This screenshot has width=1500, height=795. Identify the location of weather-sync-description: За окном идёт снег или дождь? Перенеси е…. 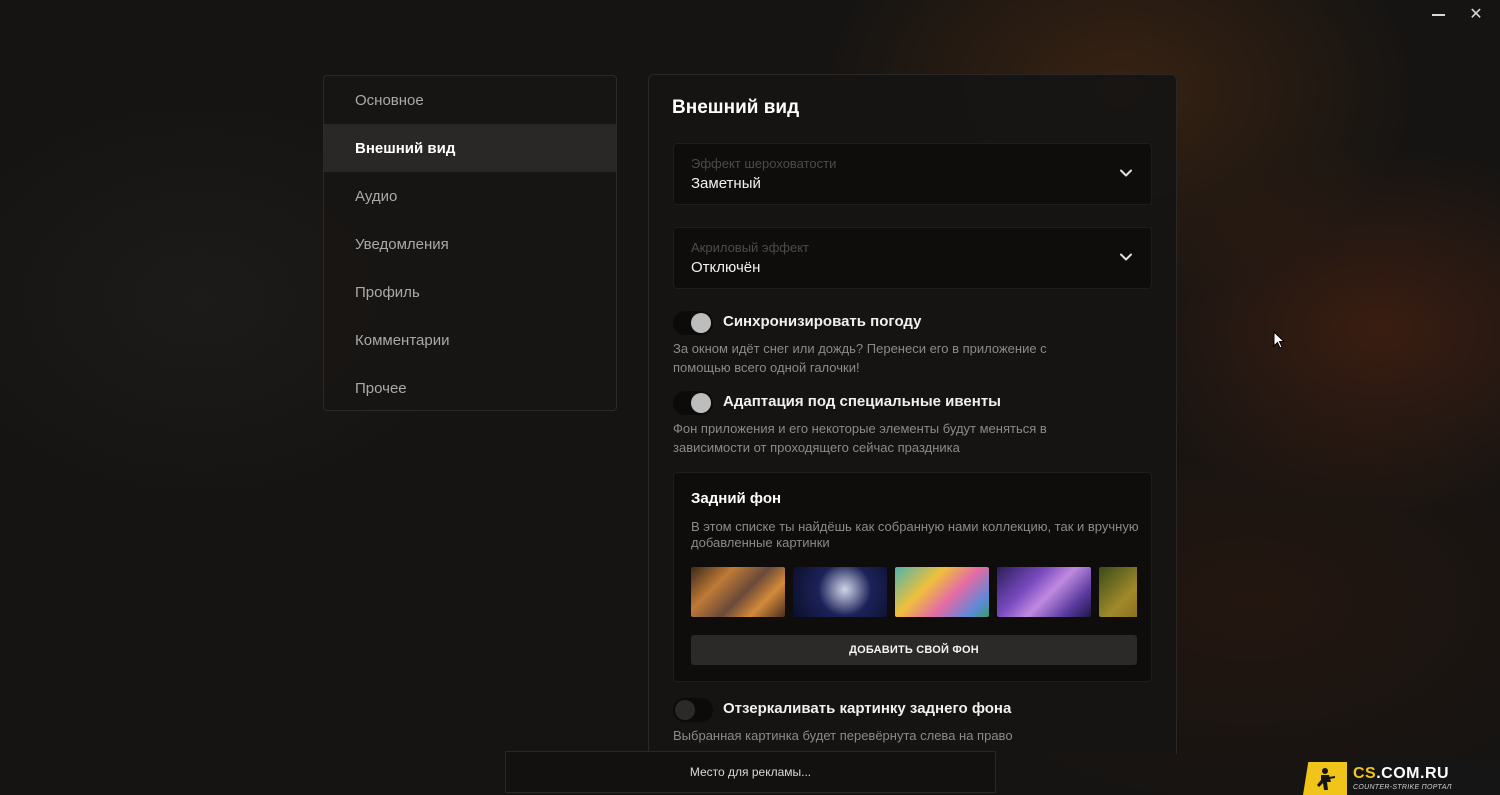
(860, 358).